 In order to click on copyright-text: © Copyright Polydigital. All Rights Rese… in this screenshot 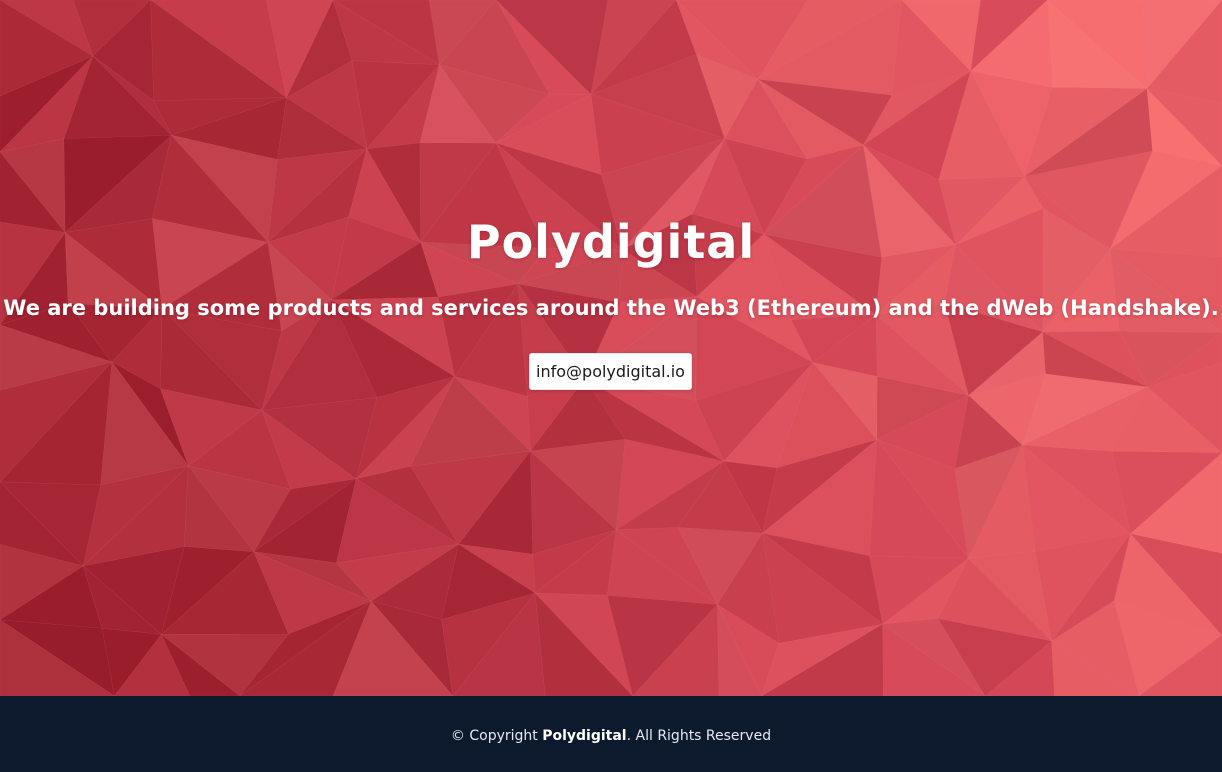, I will do `click(611, 736)`.